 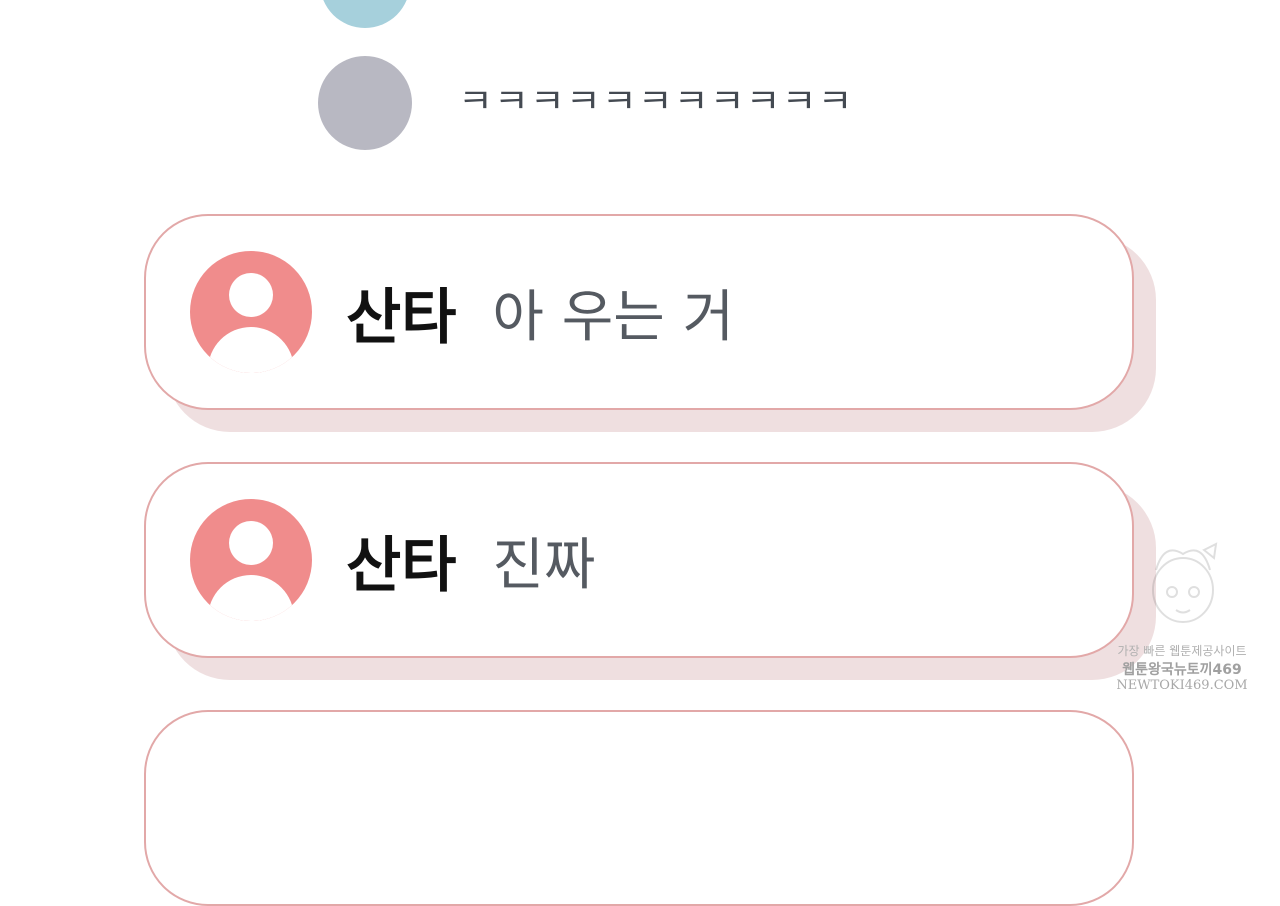 I want to click on watermark: 가장 빠른 웹툰제공사이트 웹툰왕국뉴토끼469 NEWTOKI469.COM, so click(x=1182, y=620).